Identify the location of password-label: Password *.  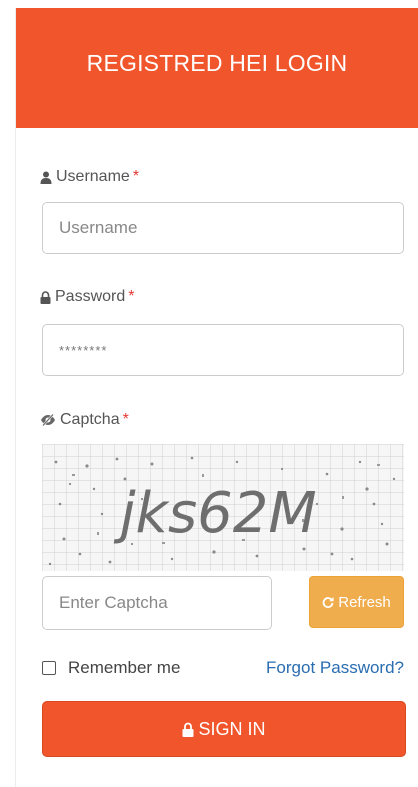
(87, 297).